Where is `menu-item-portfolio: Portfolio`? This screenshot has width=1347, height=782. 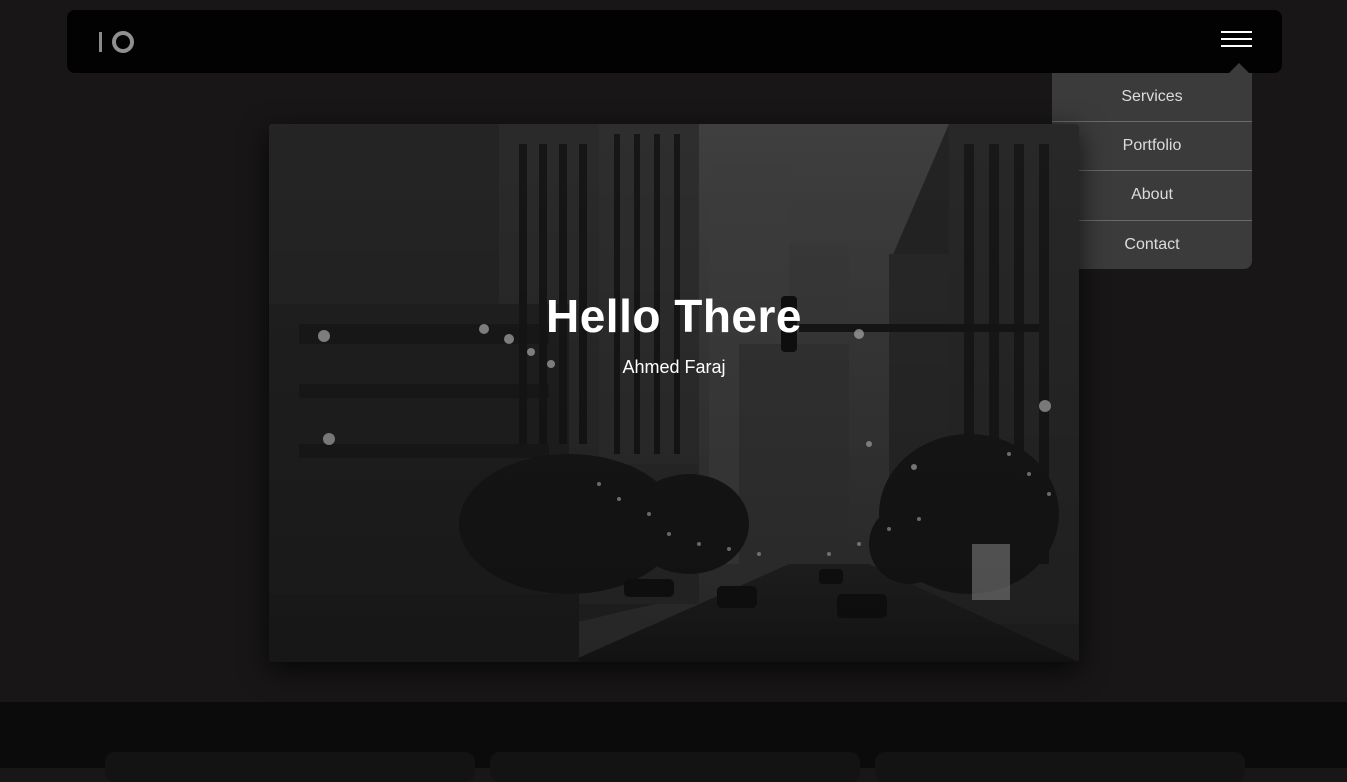
menu-item-portfolio: Portfolio is located at coordinates (1152, 146).